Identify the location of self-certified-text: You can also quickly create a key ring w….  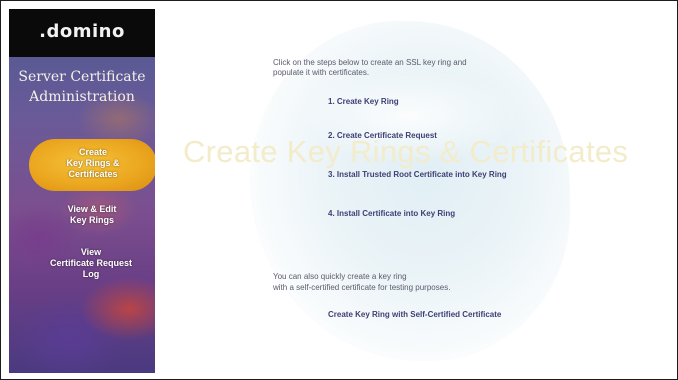
(433, 282).